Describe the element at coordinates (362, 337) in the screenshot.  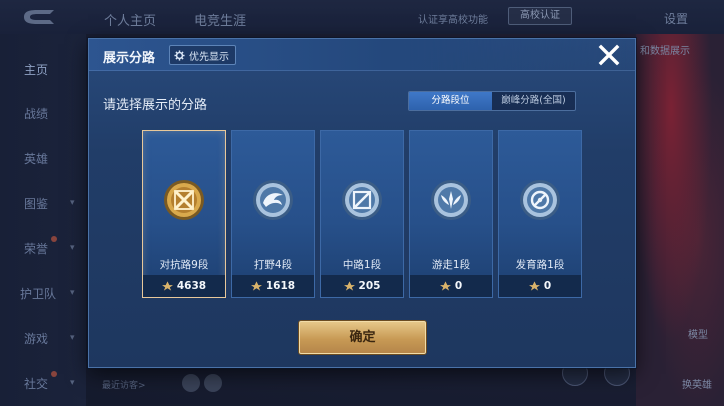
I see `confirm-button: 确定` at that location.